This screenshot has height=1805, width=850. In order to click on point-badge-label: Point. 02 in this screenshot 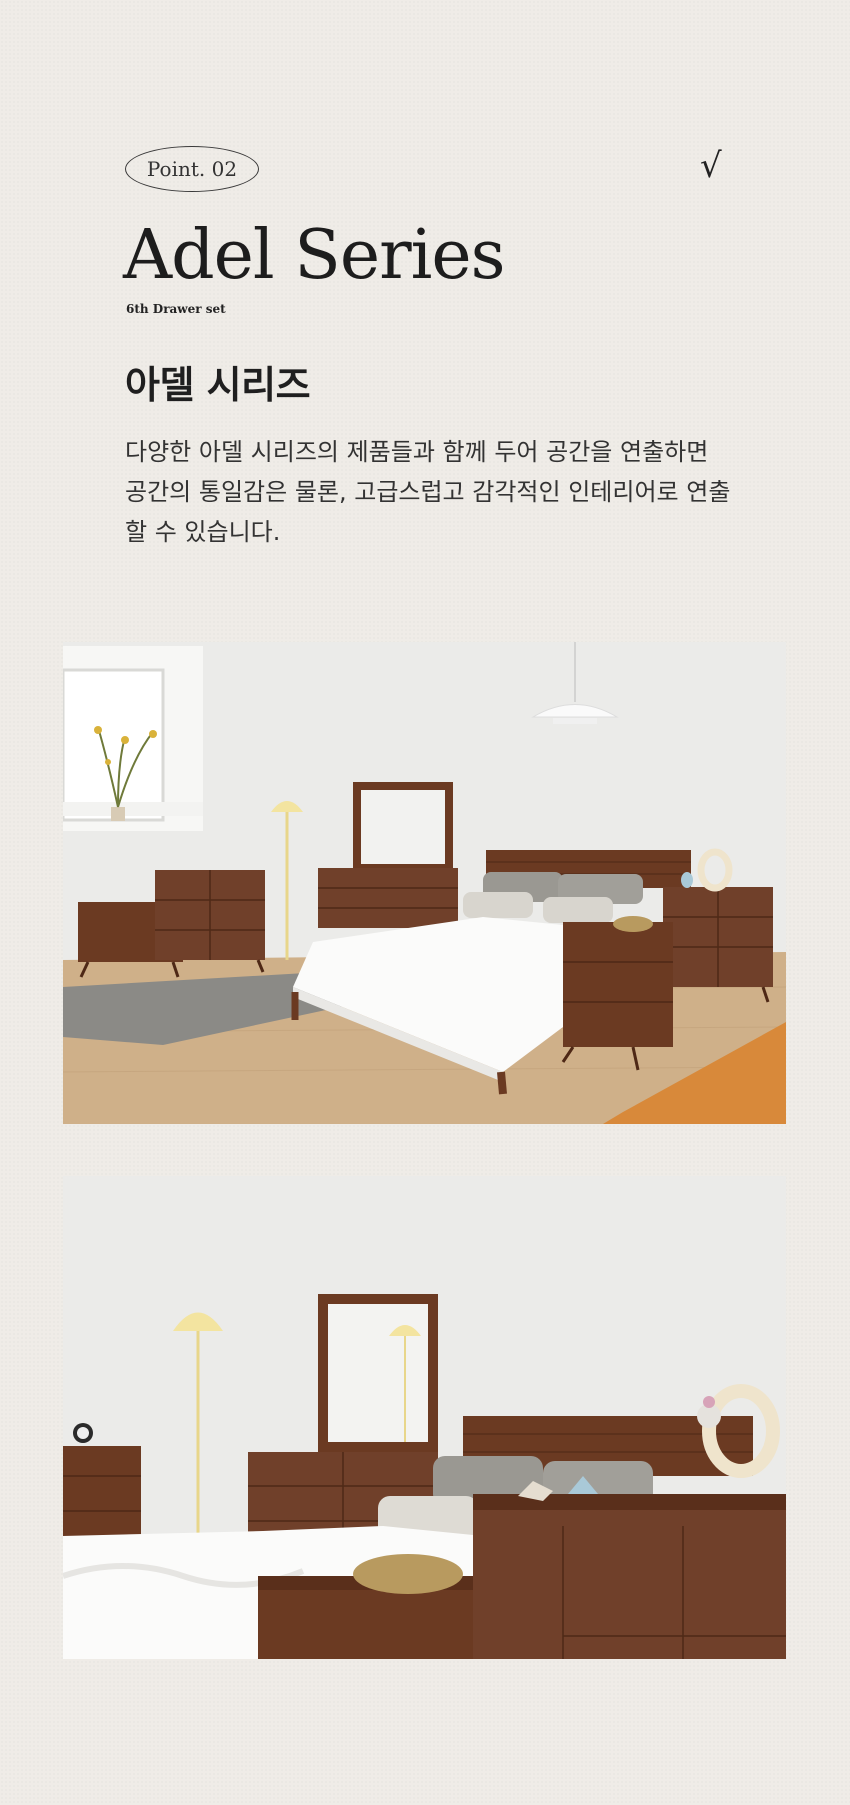, I will do `click(192, 169)`.